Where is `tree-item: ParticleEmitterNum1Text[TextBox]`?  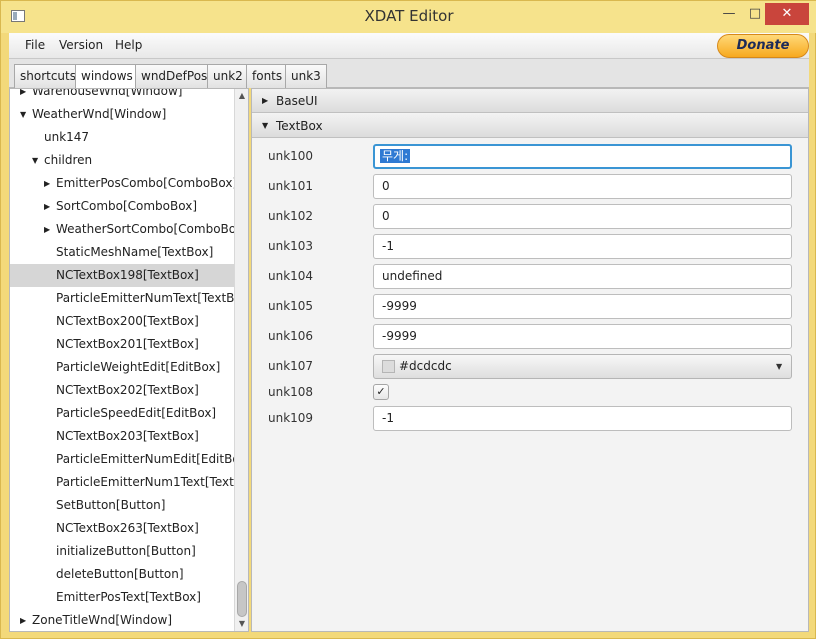 tree-item: ParticleEmitterNum1Text[TextBox] is located at coordinates (122, 482).